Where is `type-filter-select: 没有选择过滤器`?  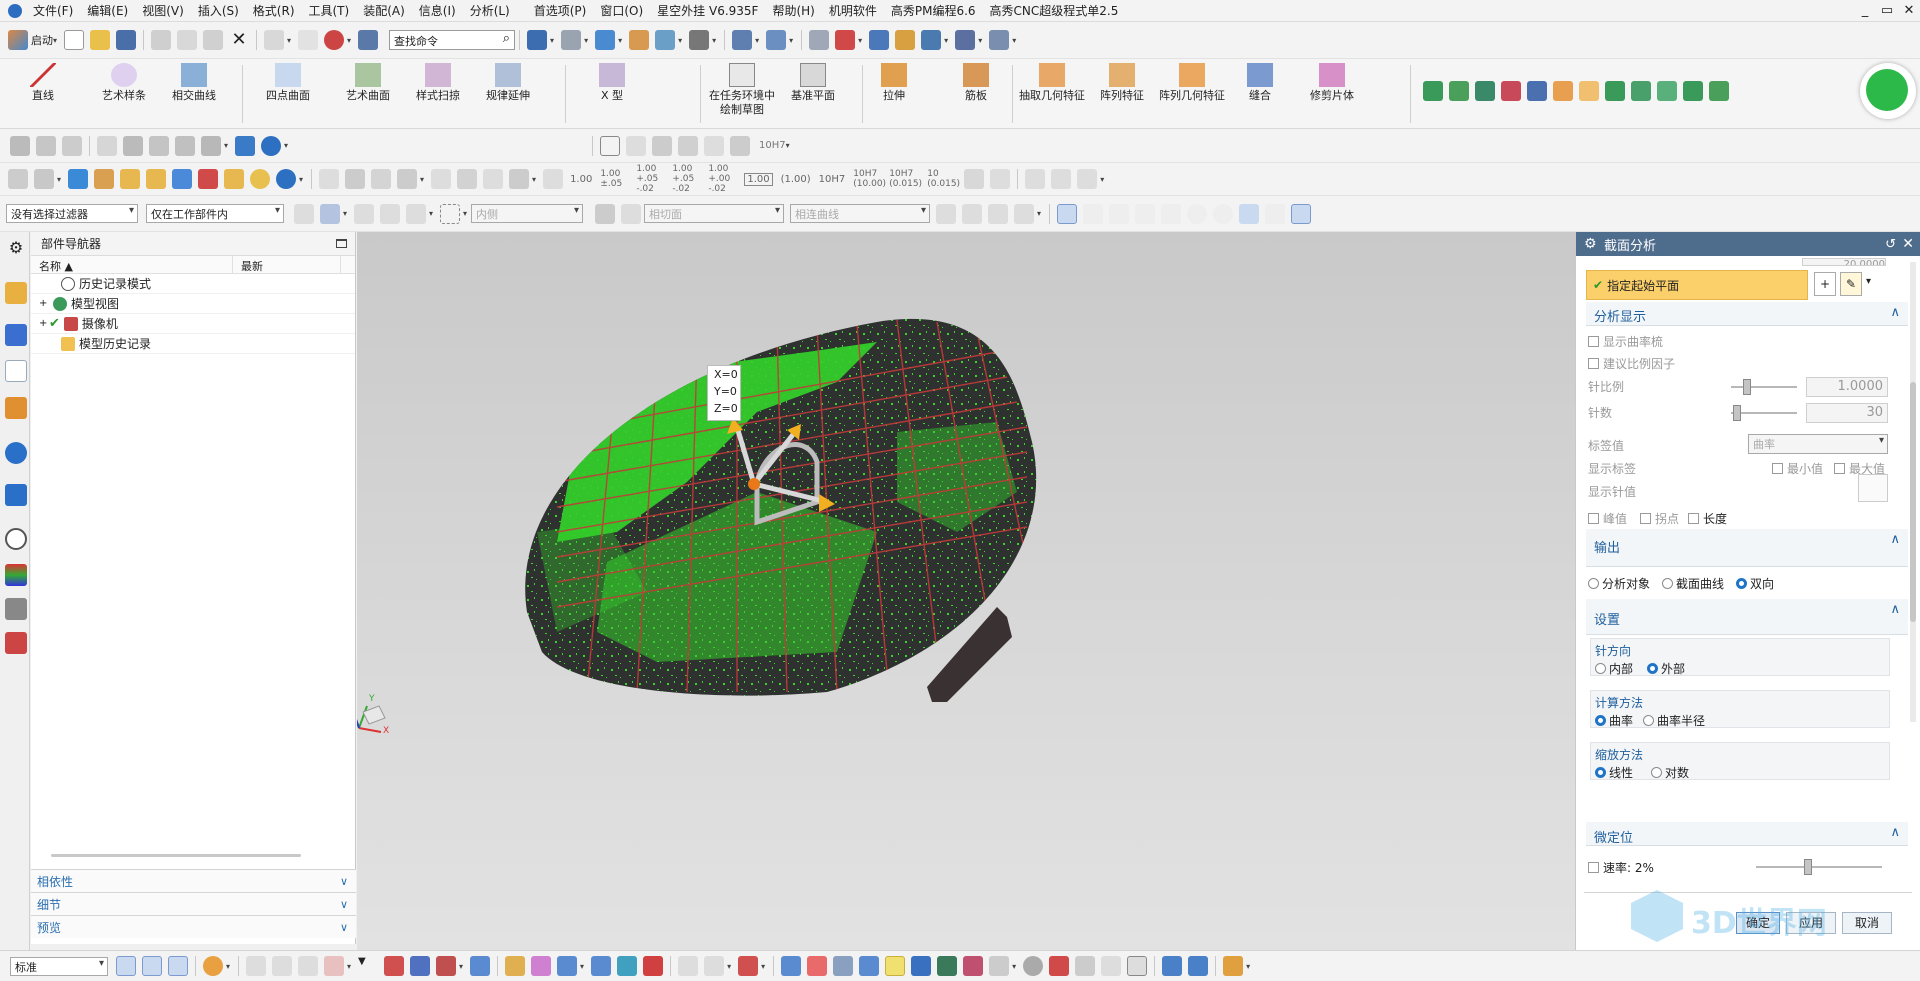 type-filter-select: 没有选择过滤器 is located at coordinates (72, 213).